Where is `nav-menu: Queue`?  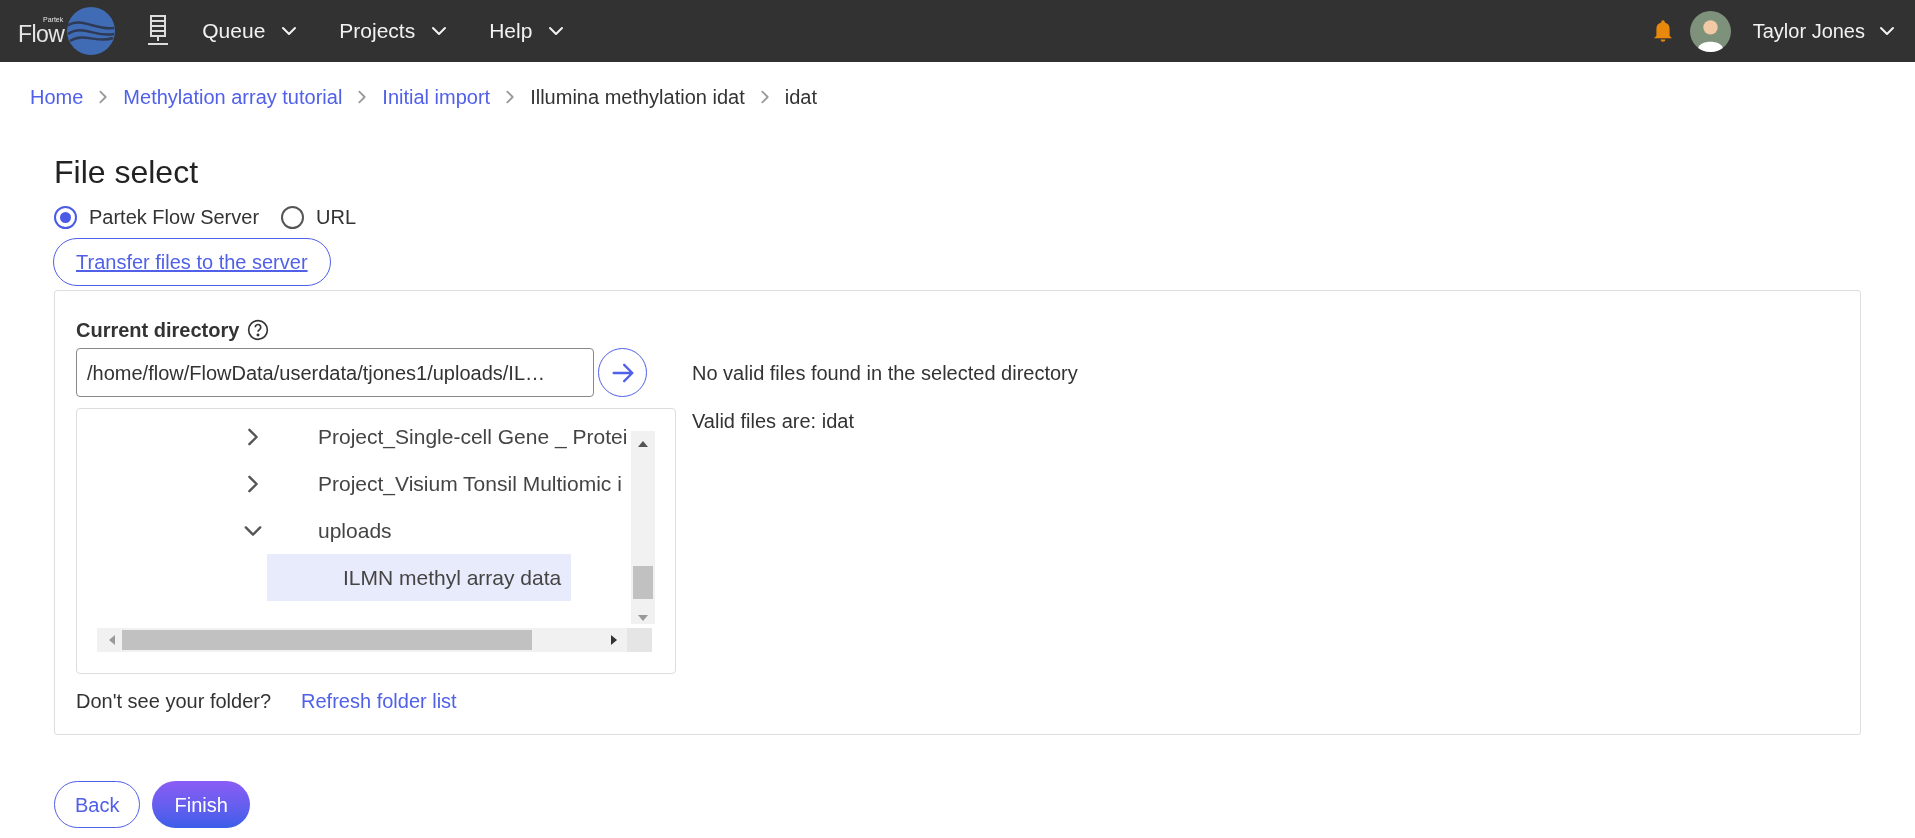 nav-menu: Queue is located at coordinates (251, 31).